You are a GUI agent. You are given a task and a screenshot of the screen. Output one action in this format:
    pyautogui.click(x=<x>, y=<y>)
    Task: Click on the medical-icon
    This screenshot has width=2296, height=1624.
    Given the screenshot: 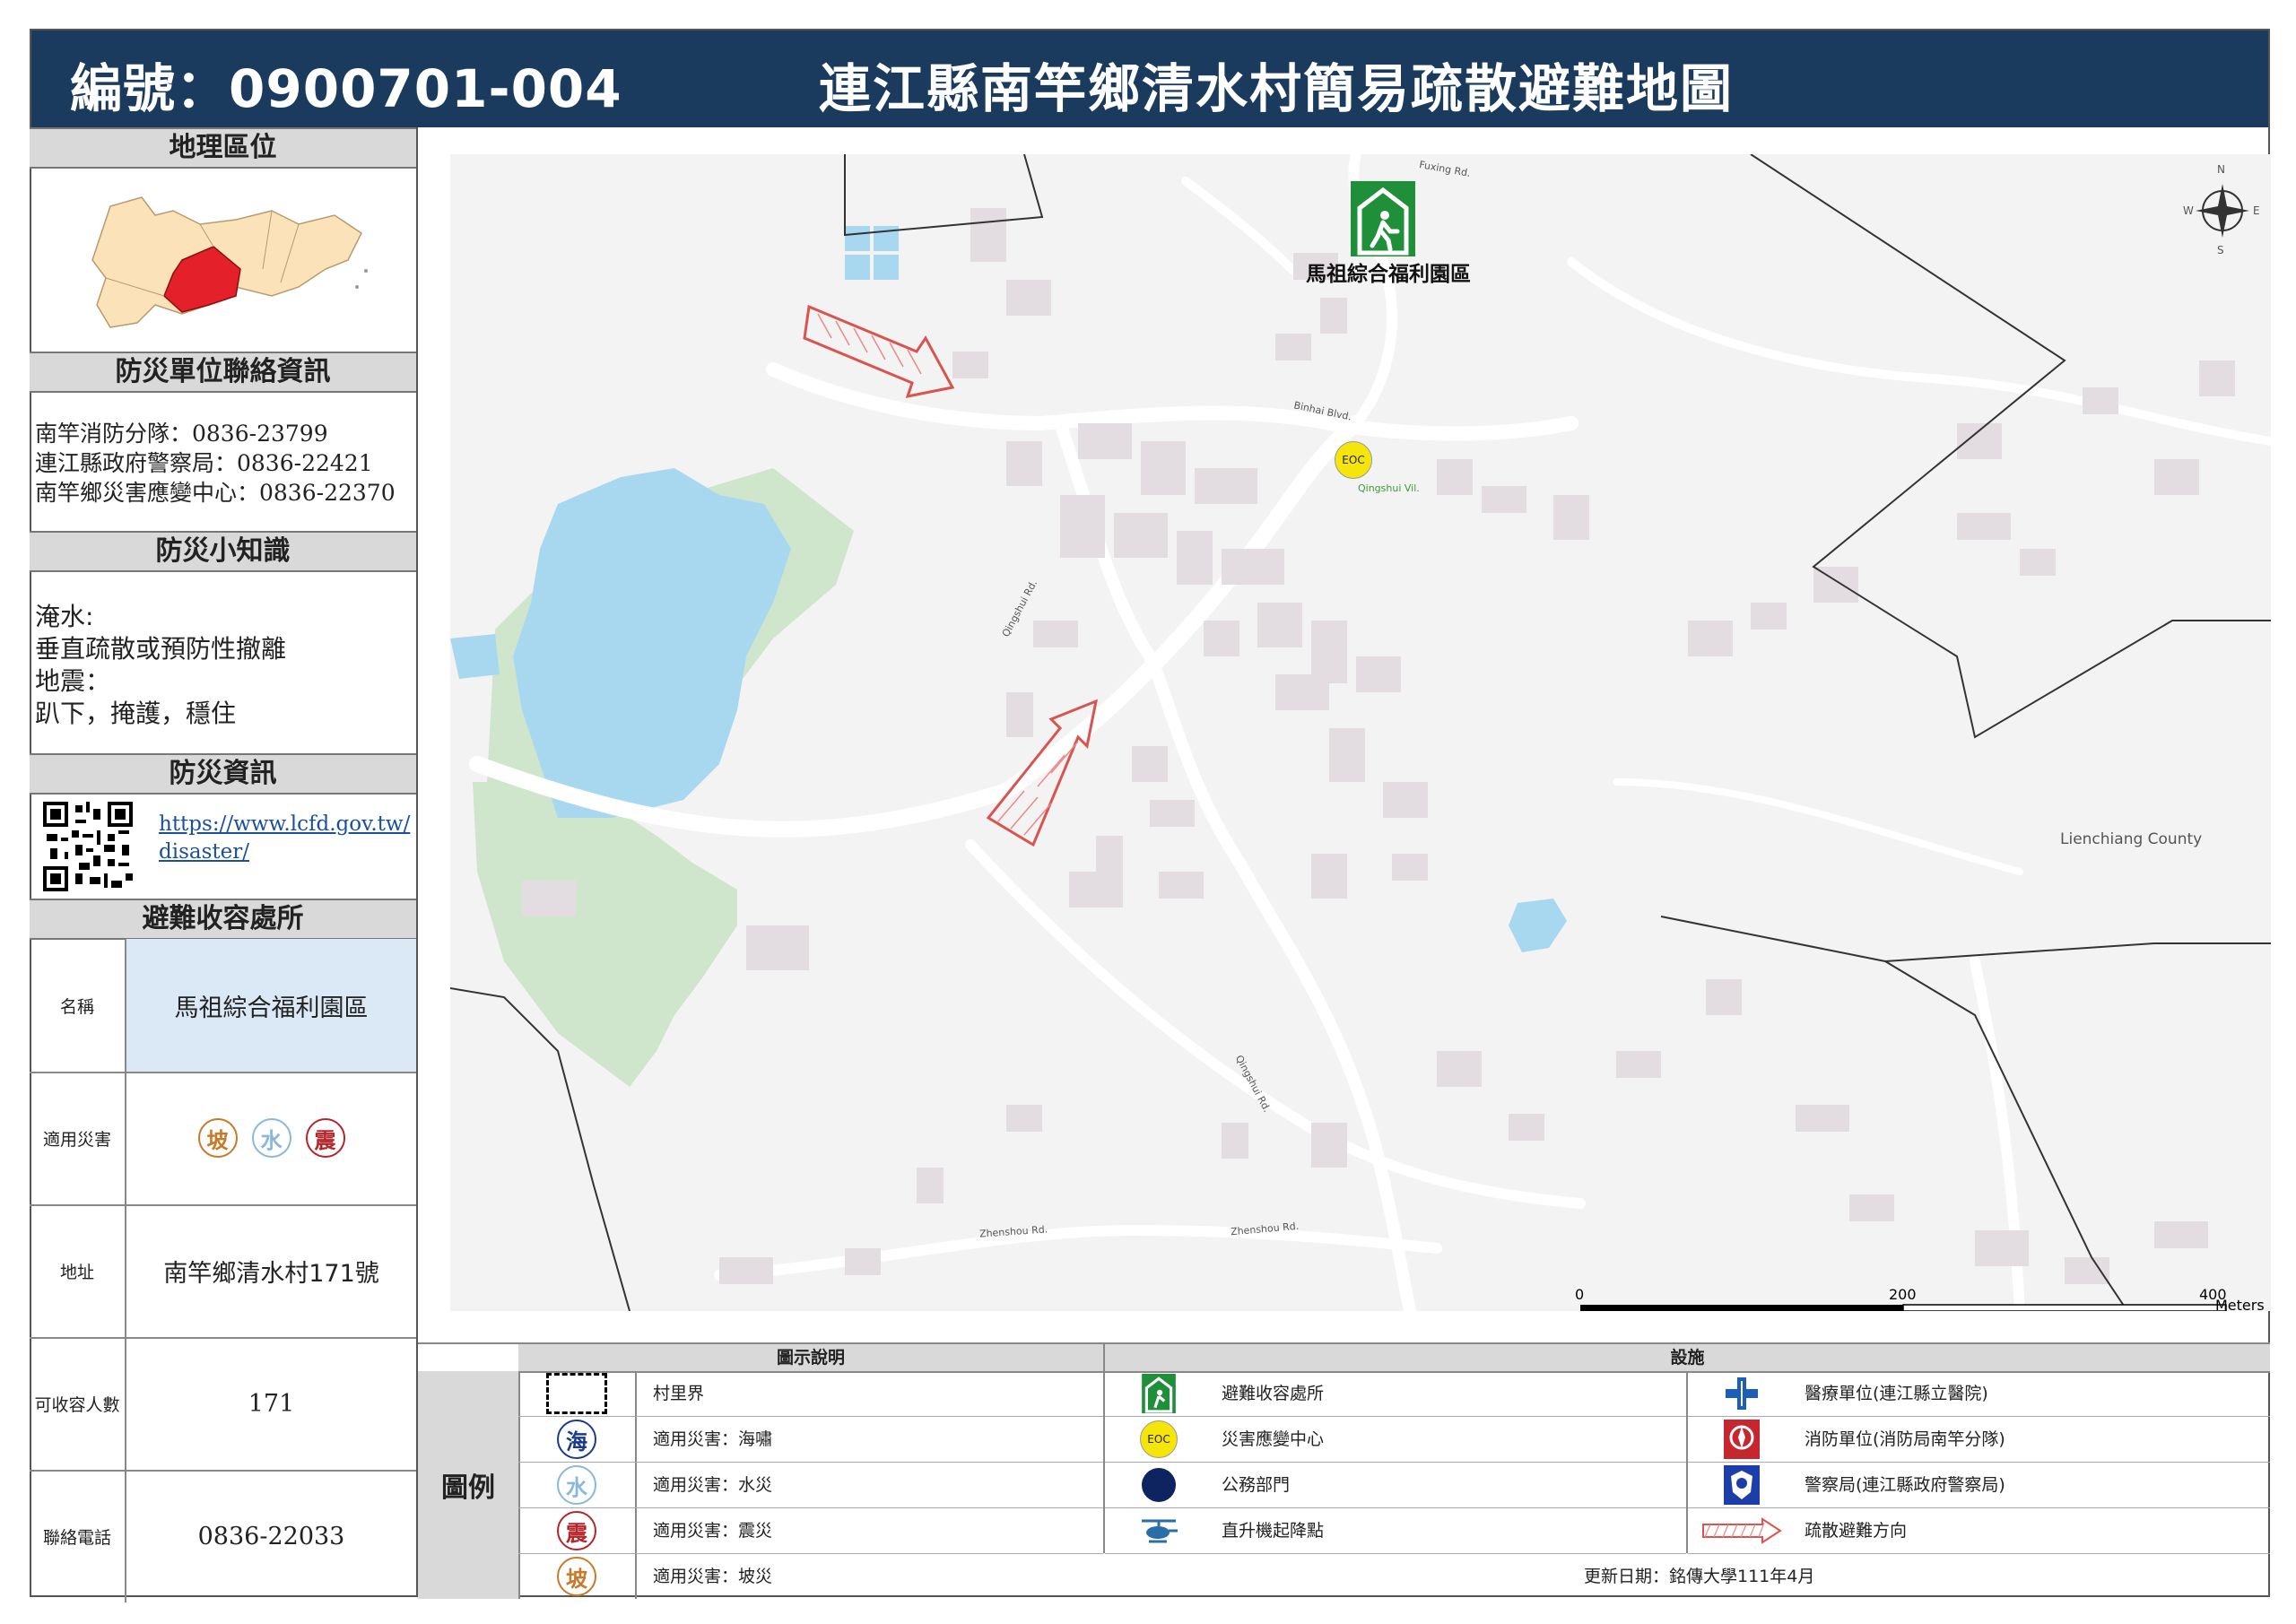 What is the action you would take?
    pyautogui.click(x=1742, y=1393)
    